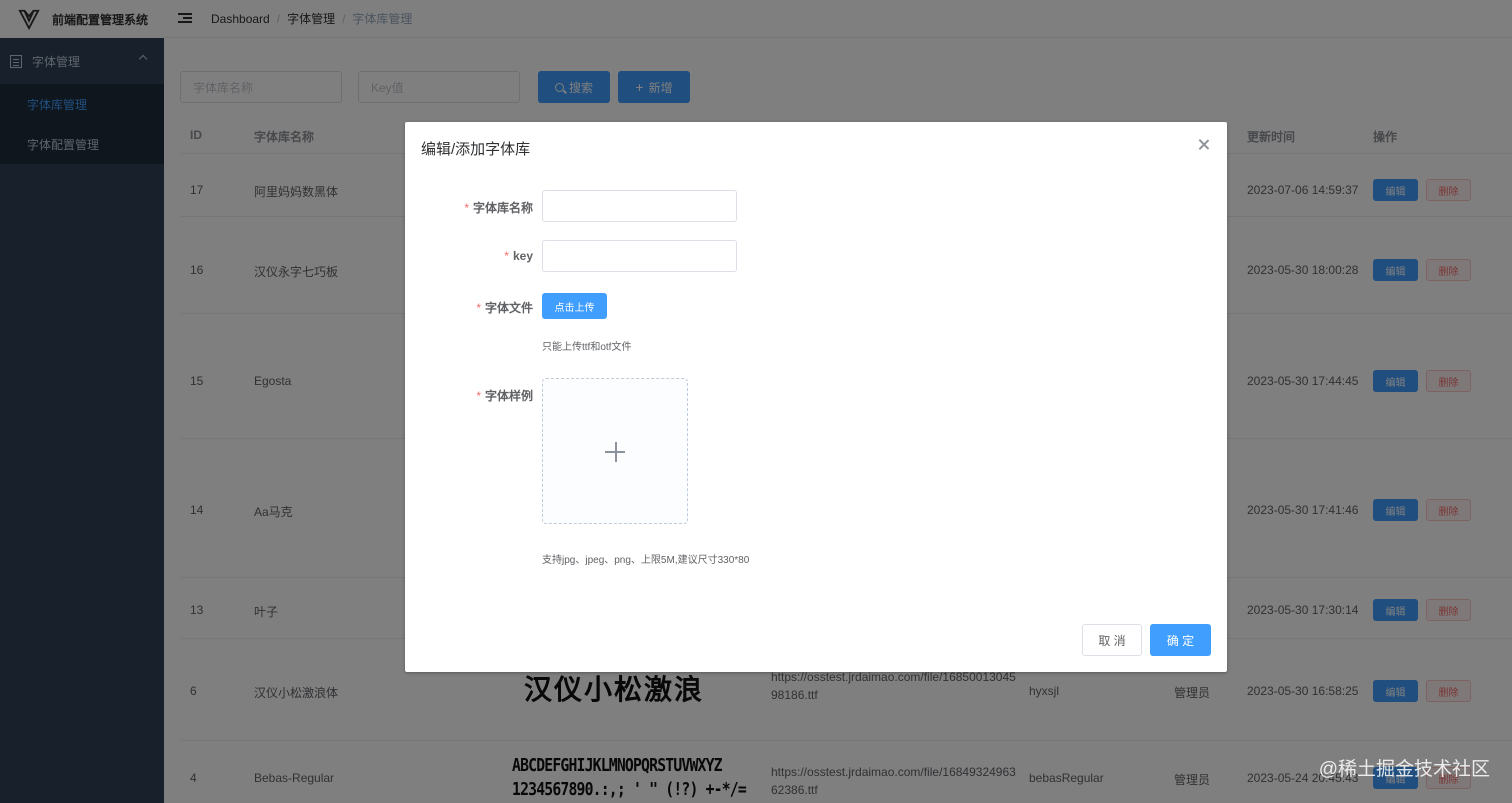  I want to click on label-font-file: * 字体文件, so click(504, 308).